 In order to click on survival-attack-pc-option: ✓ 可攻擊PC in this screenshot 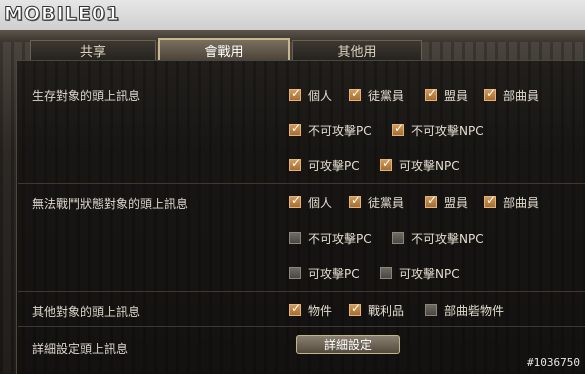, I will do `click(324, 165)`.